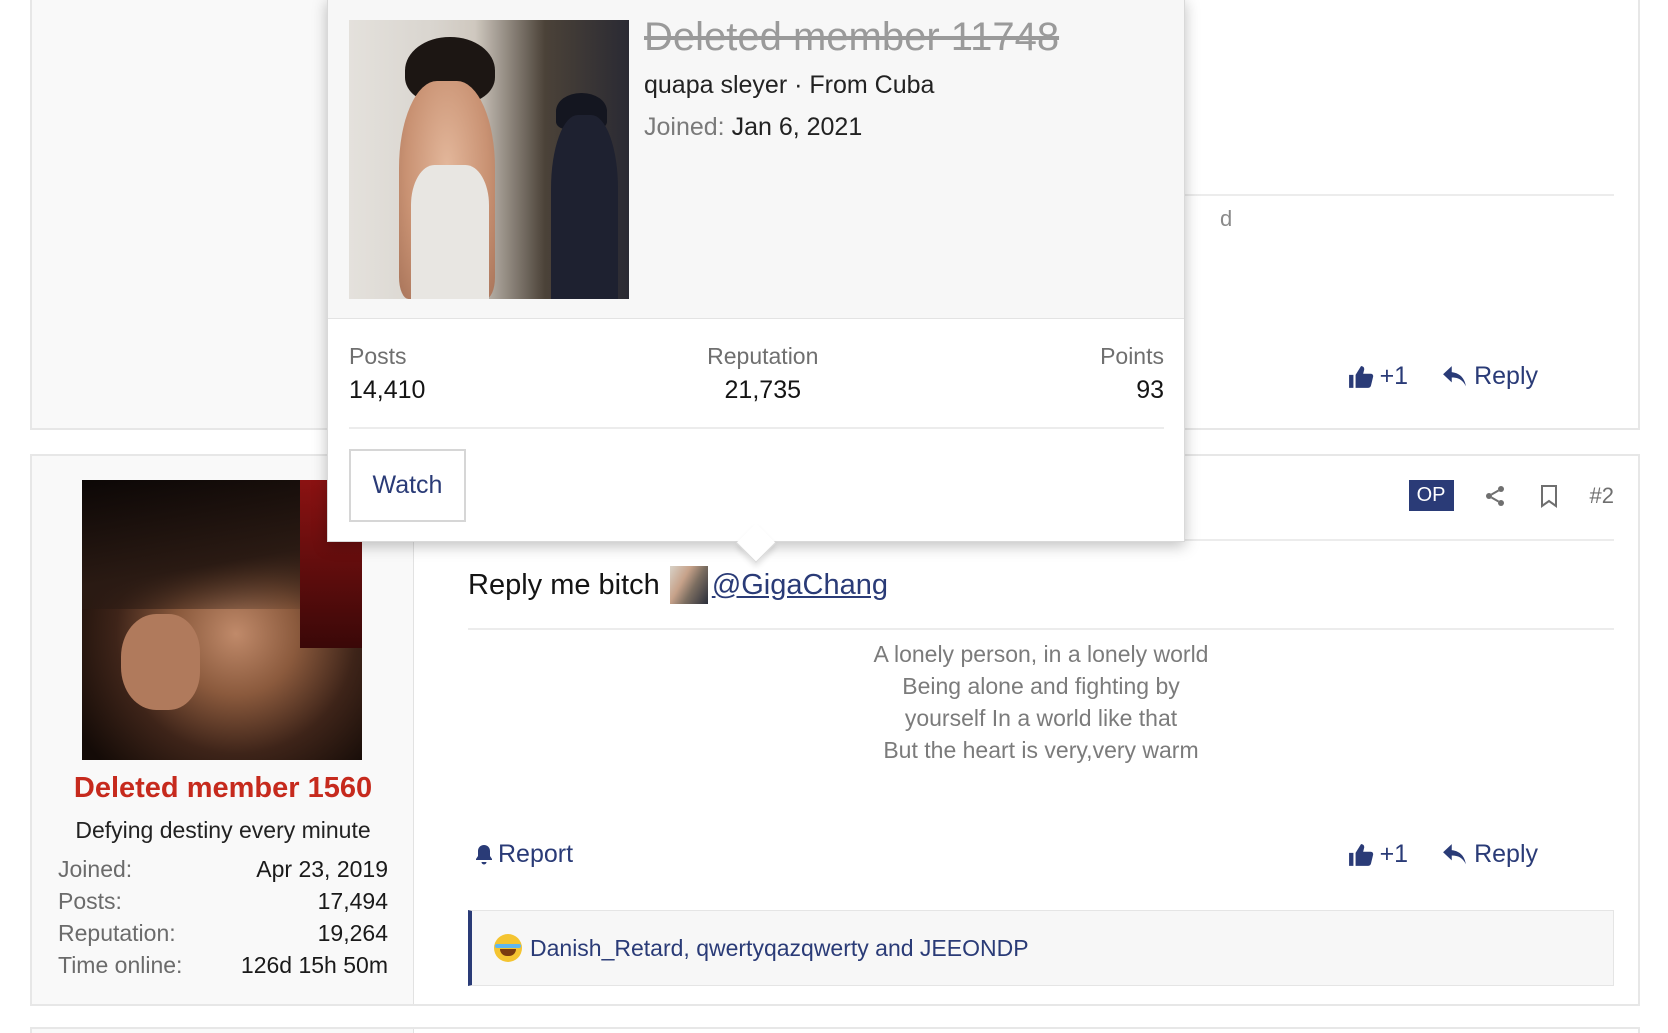 This screenshot has width=1668, height=1033. Describe the element at coordinates (90, 901) in the screenshot. I see `stat-label: Posts:` at that location.